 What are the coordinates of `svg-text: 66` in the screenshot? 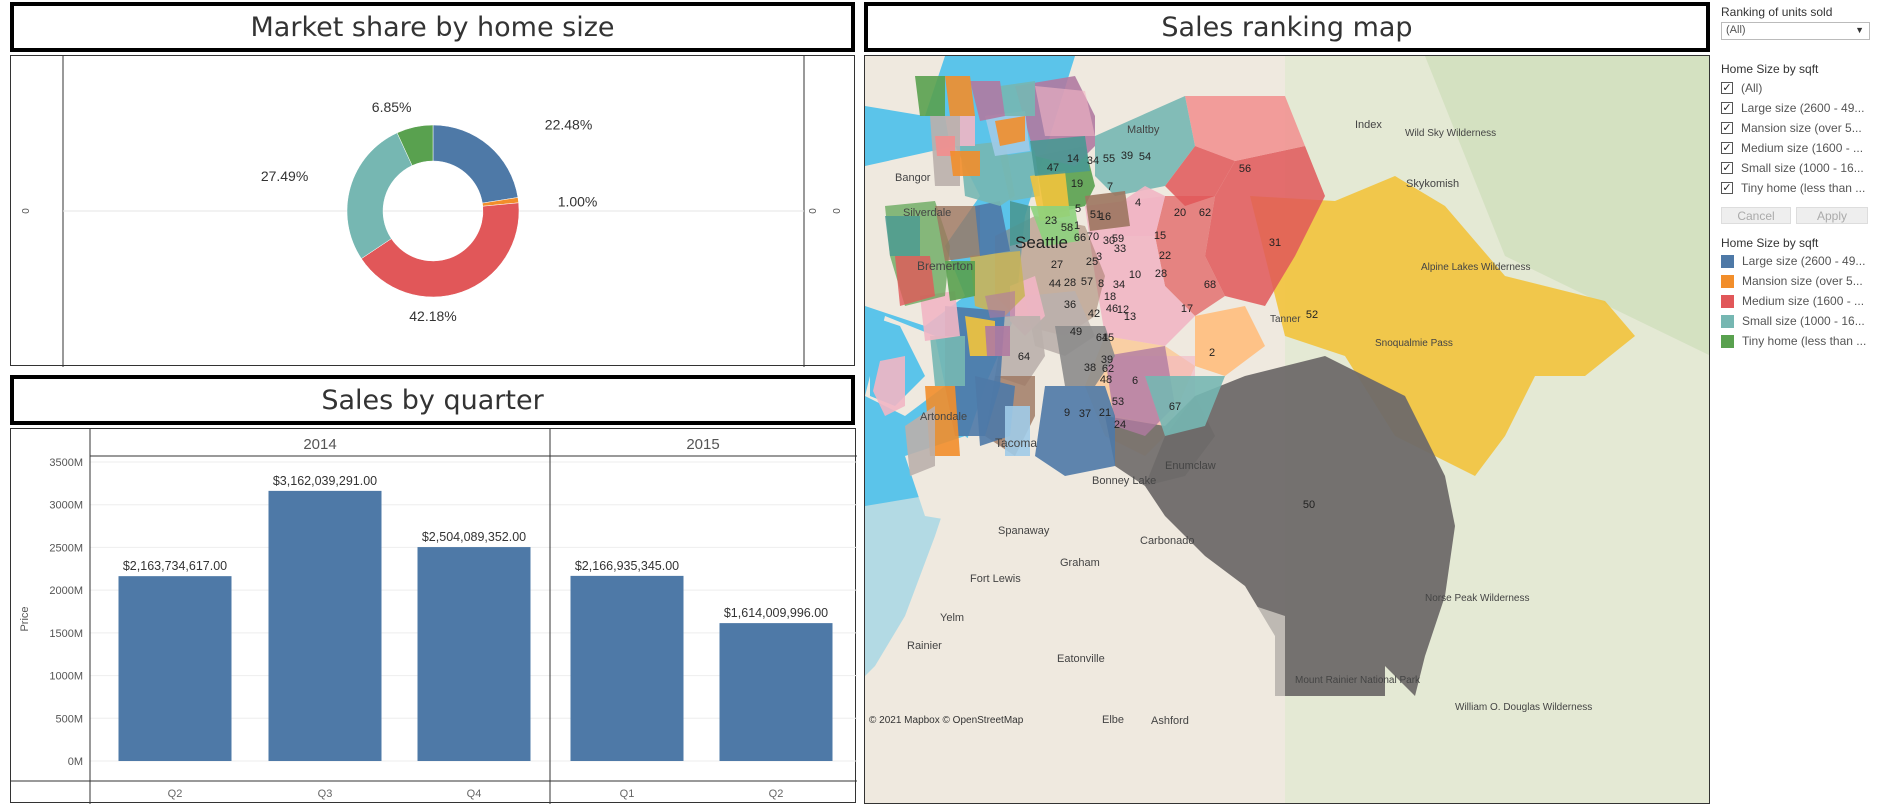 It's located at (1080, 238).